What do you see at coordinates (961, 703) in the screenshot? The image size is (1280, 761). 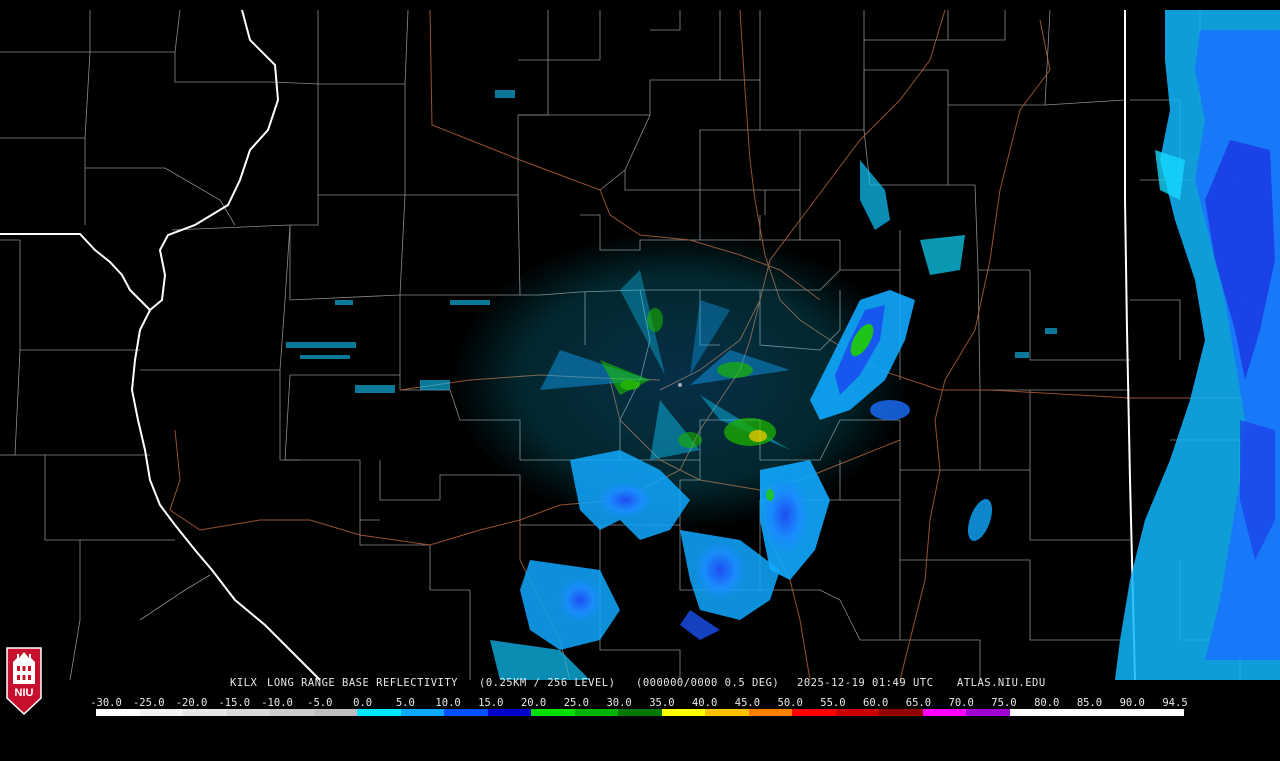 I see `scale-label: 70.0` at bounding box center [961, 703].